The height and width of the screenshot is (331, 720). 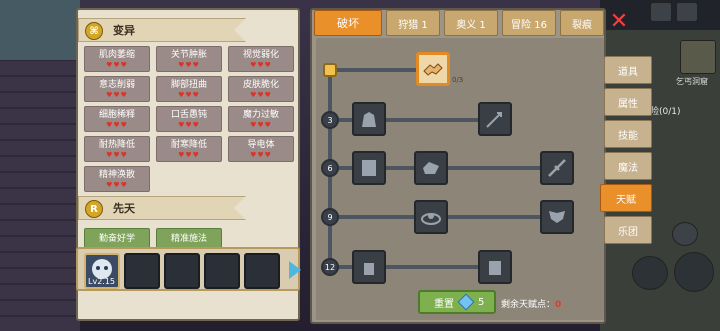 I want to click on level-node: 9, so click(x=330, y=217).